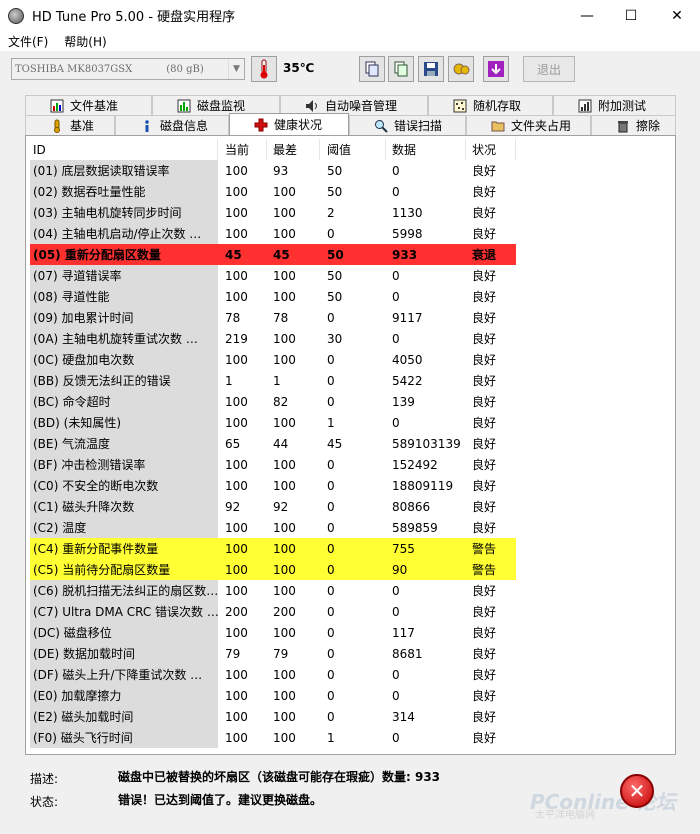  Describe the element at coordinates (351, 359) in the screenshot. I see `table-row: (0C) 硬盘加电次数 100 100 0 4050 良好` at that location.